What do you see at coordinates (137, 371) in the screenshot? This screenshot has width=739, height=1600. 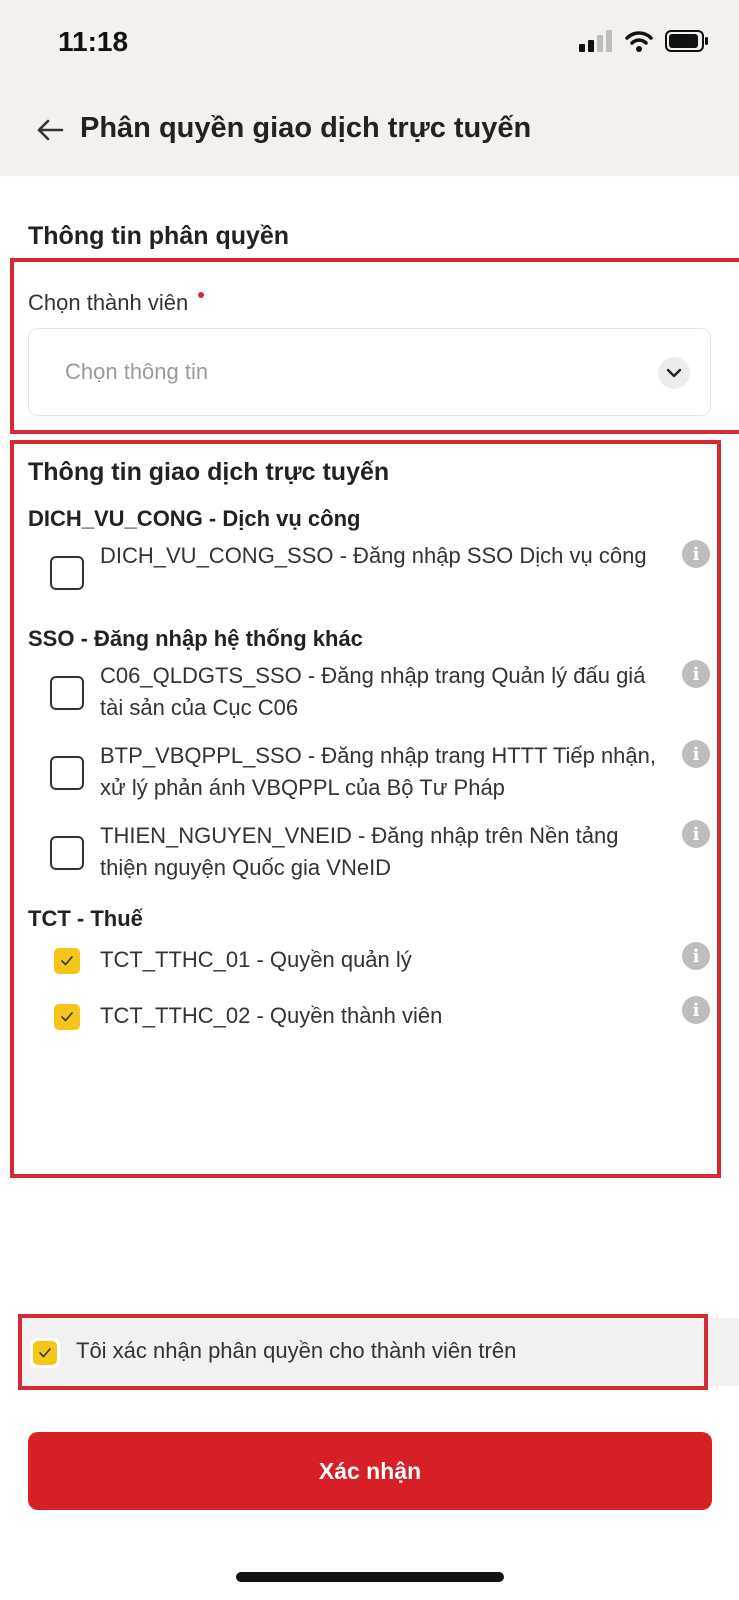 I see `member-select-placeholder: Chọn thông tin` at bounding box center [137, 371].